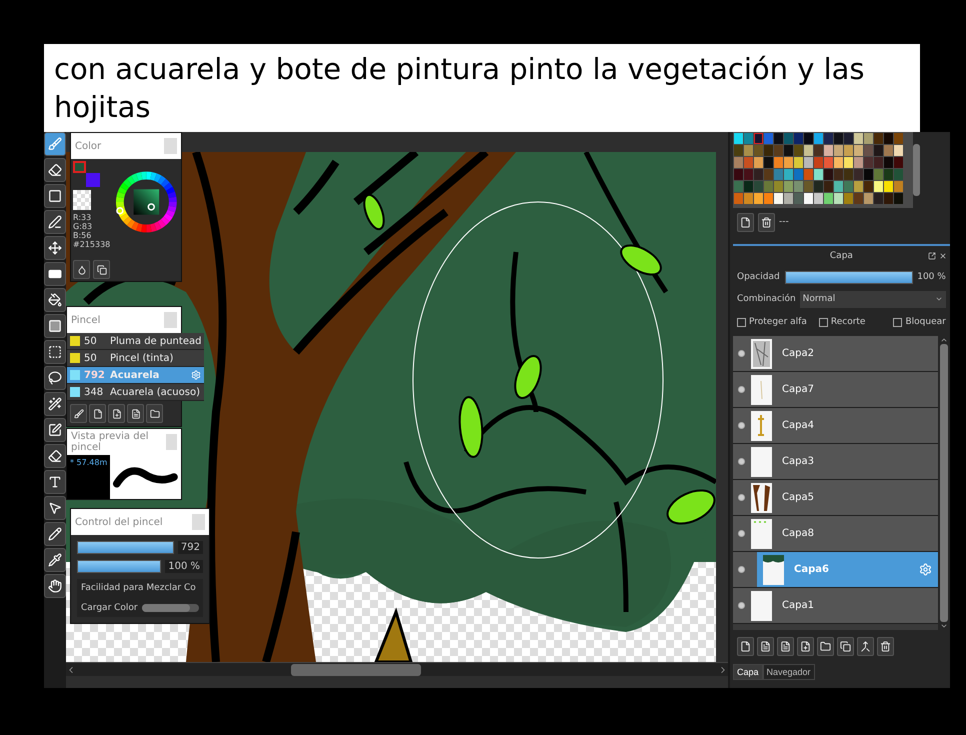  What do you see at coordinates (772, 322) in the screenshot?
I see `layer-option-checkbox: Proteger alfa` at bounding box center [772, 322].